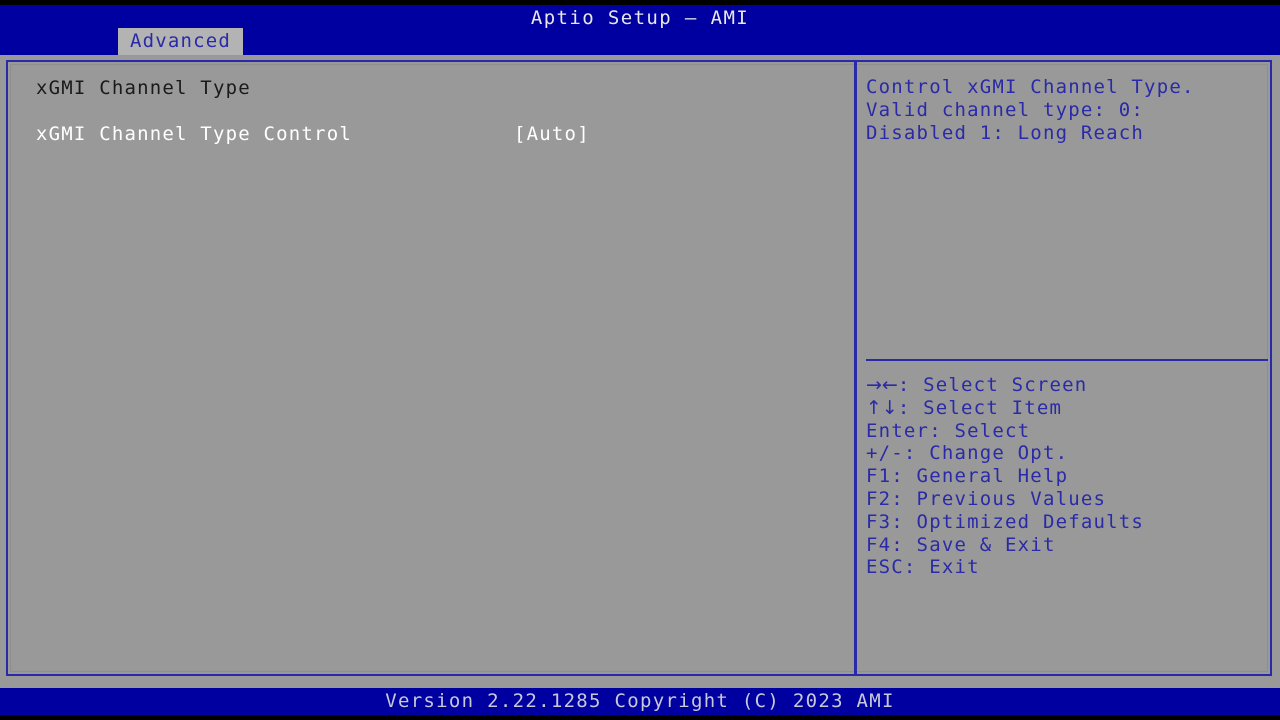  I want to click on setting-label: xGMI Channel Type, so click(143, 88).